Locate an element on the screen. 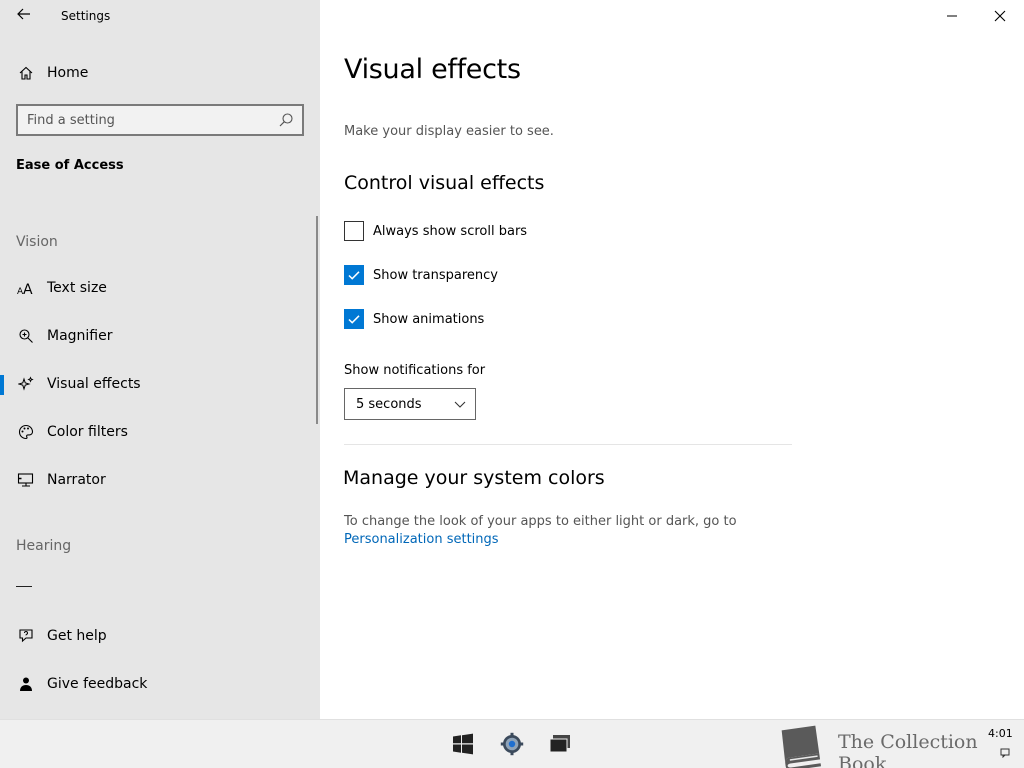 This screenshot has width=1024, height=768. back-button is located at coordinates (24, 16).